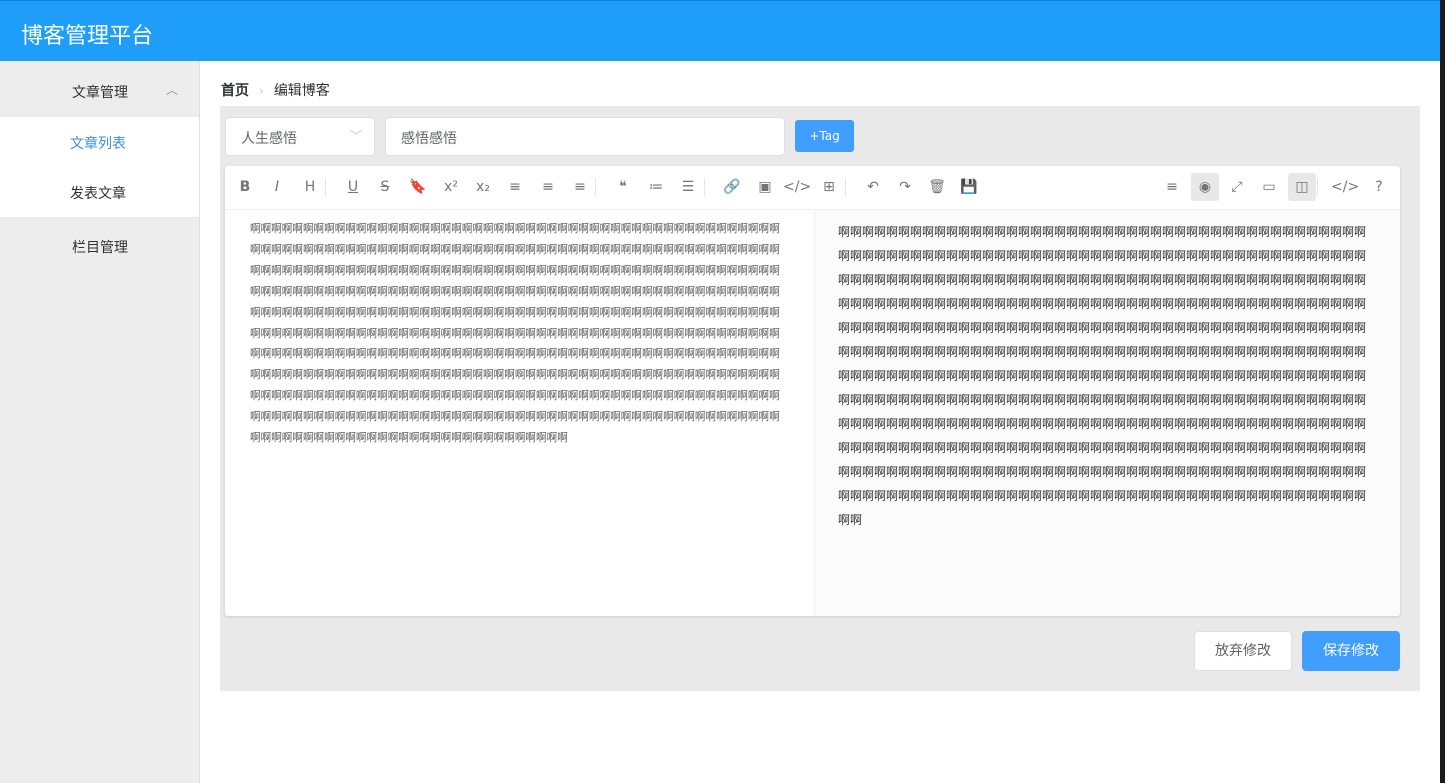 Image resolution: width=1445 pixels, height=783 pixels. What do you see at coordinates (797, 187) in the screenshot?
I see `code-icon: </>` at bounding box center [797, 187].